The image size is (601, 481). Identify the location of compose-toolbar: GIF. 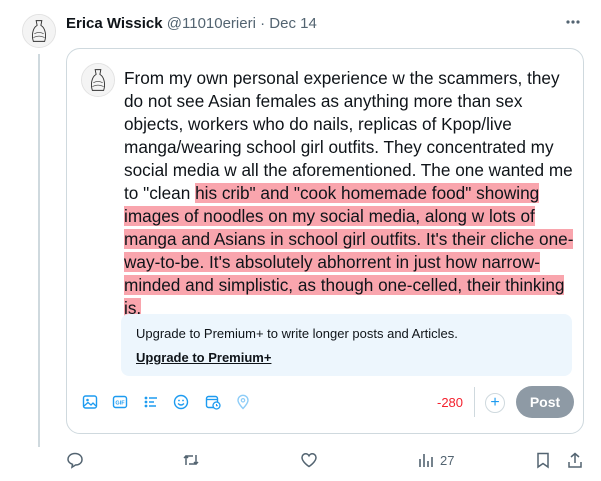
(180, 402).